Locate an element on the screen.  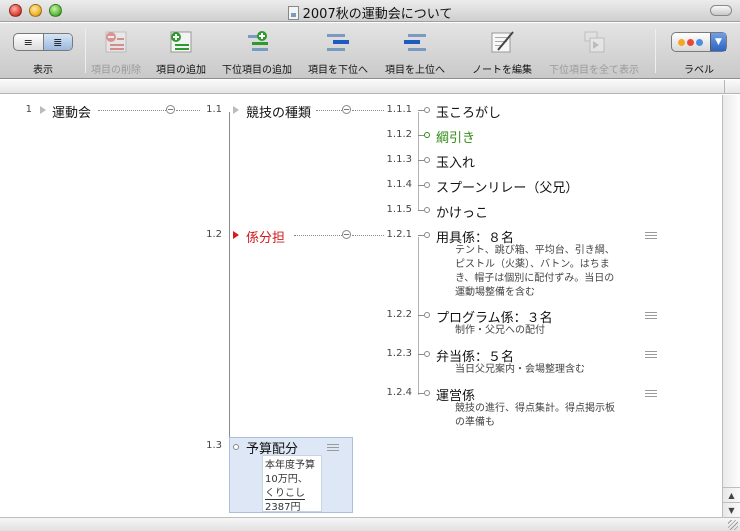
scroll-up-arrow-icon: ▲ is located at coordinates (731, 494).